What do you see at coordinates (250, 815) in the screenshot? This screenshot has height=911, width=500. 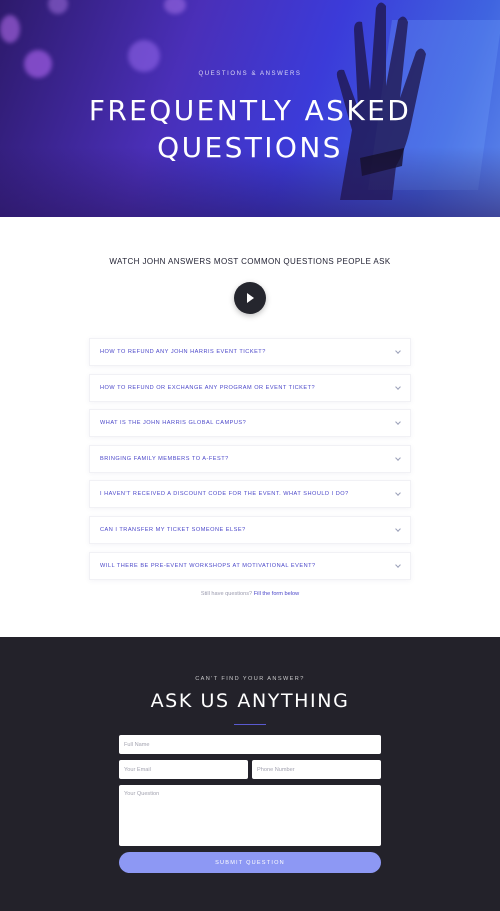 I see `question-textarea` at bounding box center [250, 815].